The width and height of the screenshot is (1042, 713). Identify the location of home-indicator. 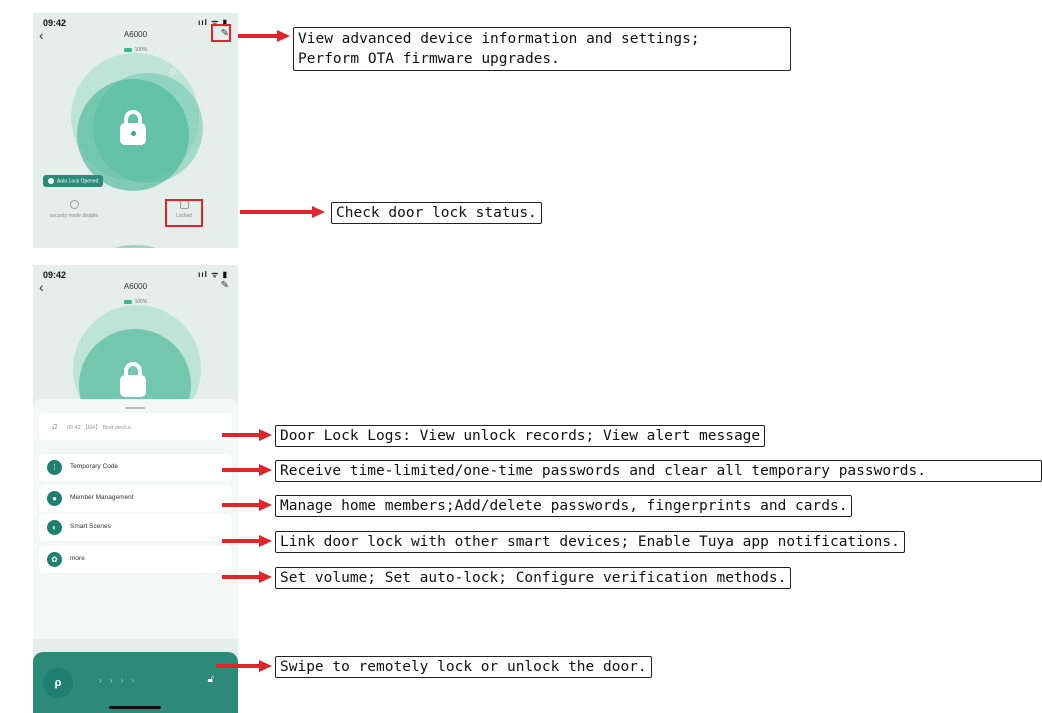
(135, 707).